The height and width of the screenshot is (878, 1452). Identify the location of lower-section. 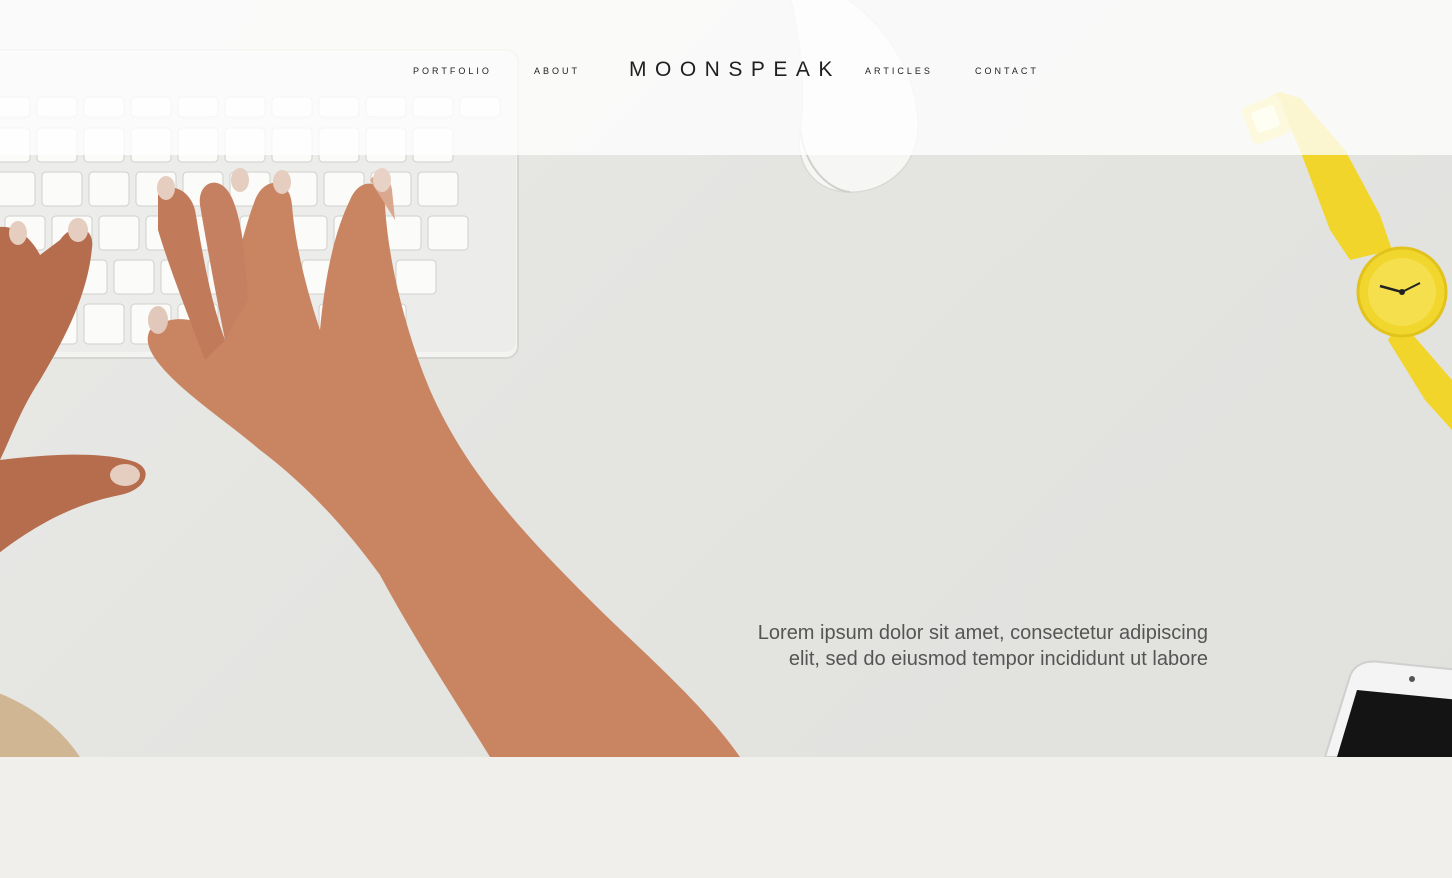
(726, 817).